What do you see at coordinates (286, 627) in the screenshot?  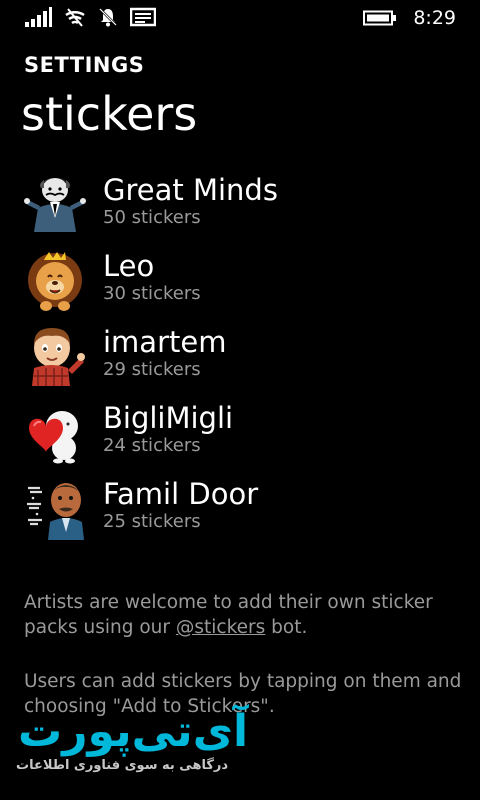 I see `artists-info-end: bot.` at bounding box center [286, 627].